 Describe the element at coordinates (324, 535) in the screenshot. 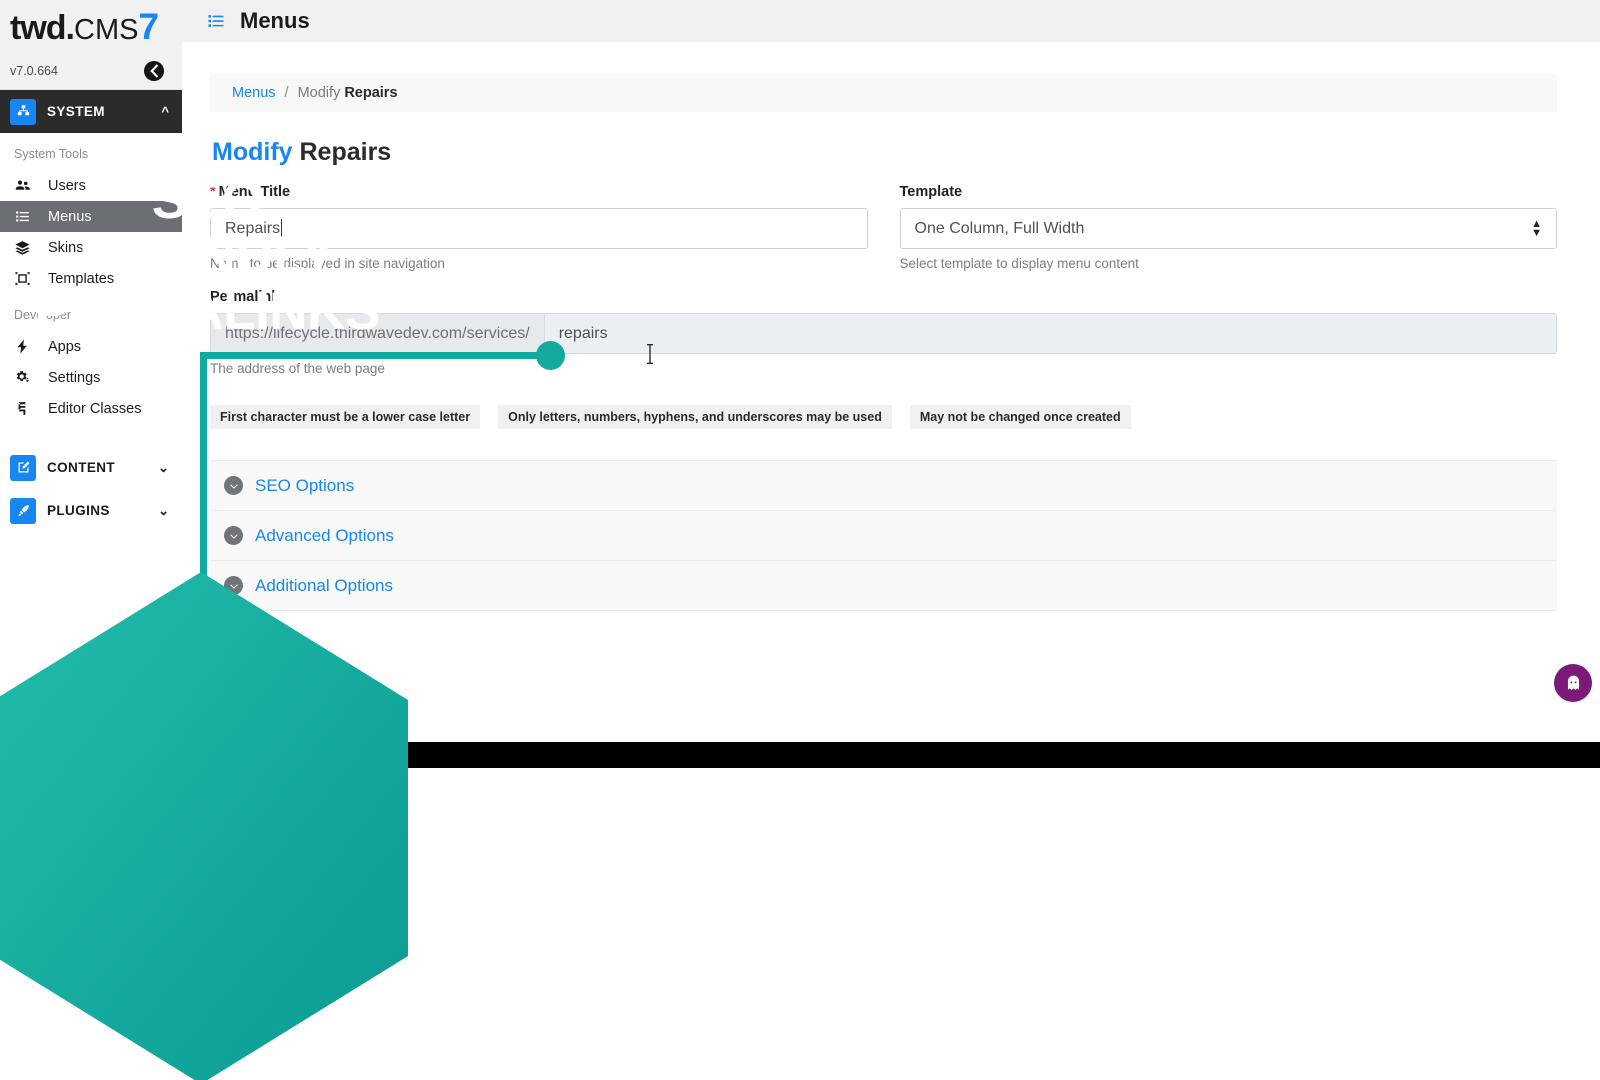

I see `accordion-label: Advanced Options` at that location.